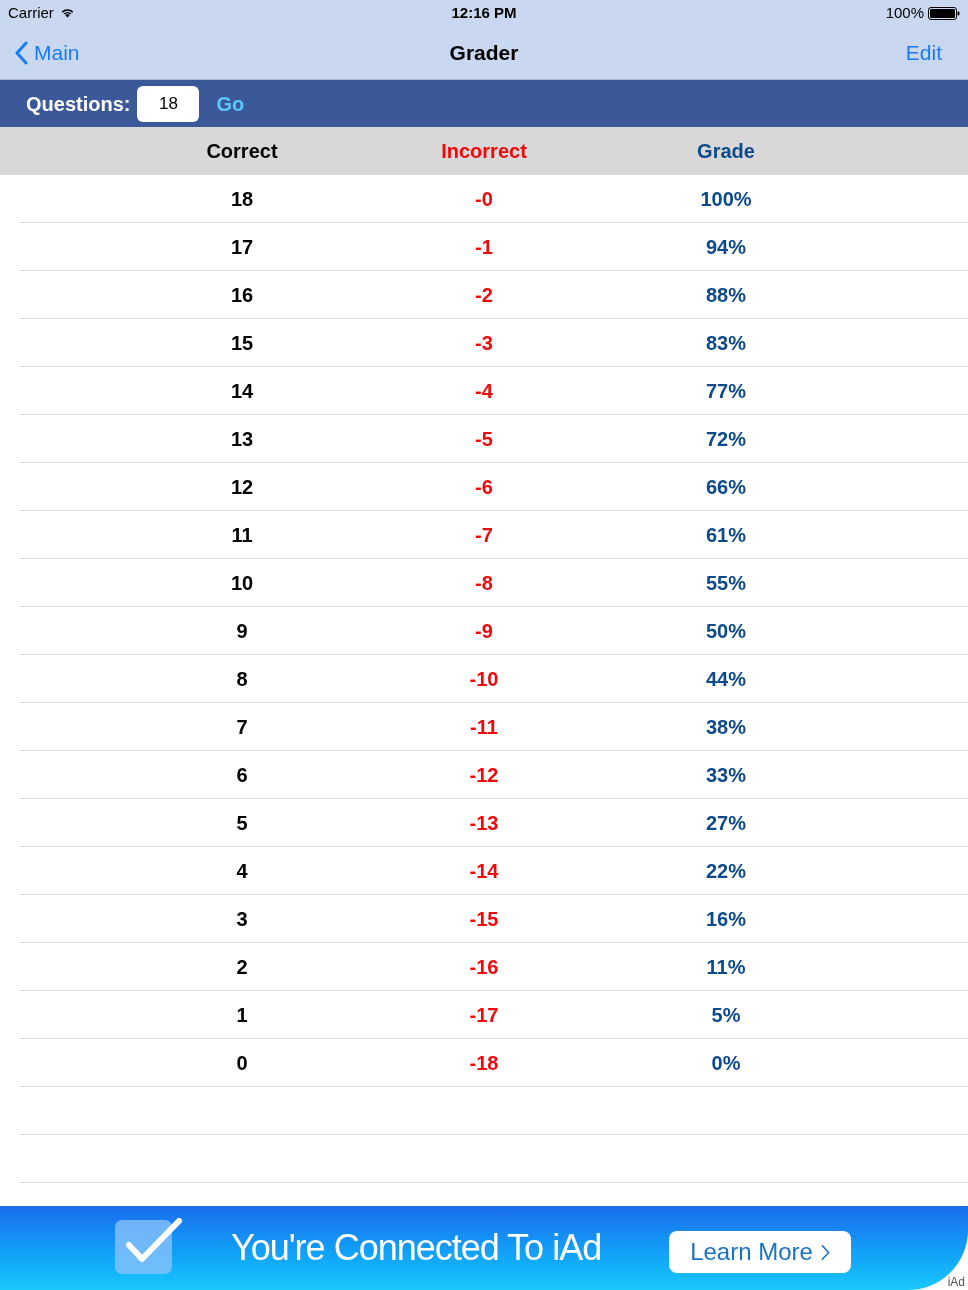 Image resolution: width=968 pixels, height=1290 pixels. What do you see at coordinates (149, 1246) in the screenshot?
I see `checkbox-checked-icon` at bounding box center [149, 1246].